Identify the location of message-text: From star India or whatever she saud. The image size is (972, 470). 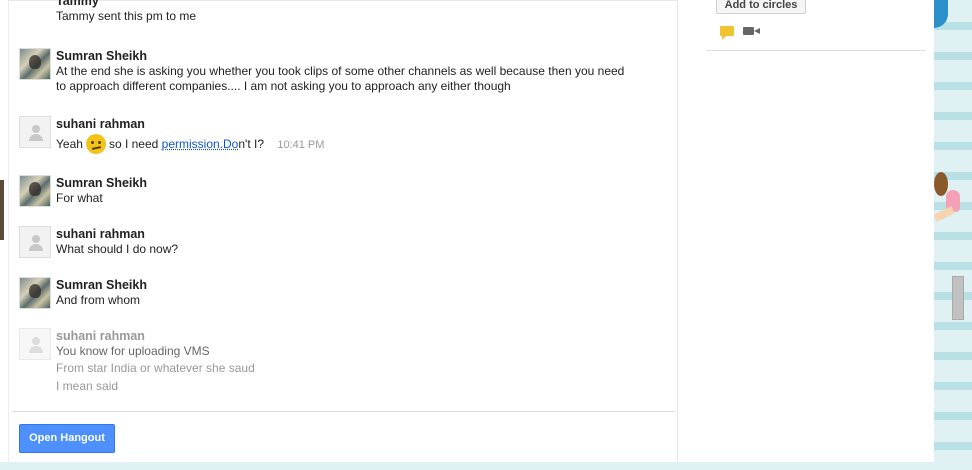
(155, 368).